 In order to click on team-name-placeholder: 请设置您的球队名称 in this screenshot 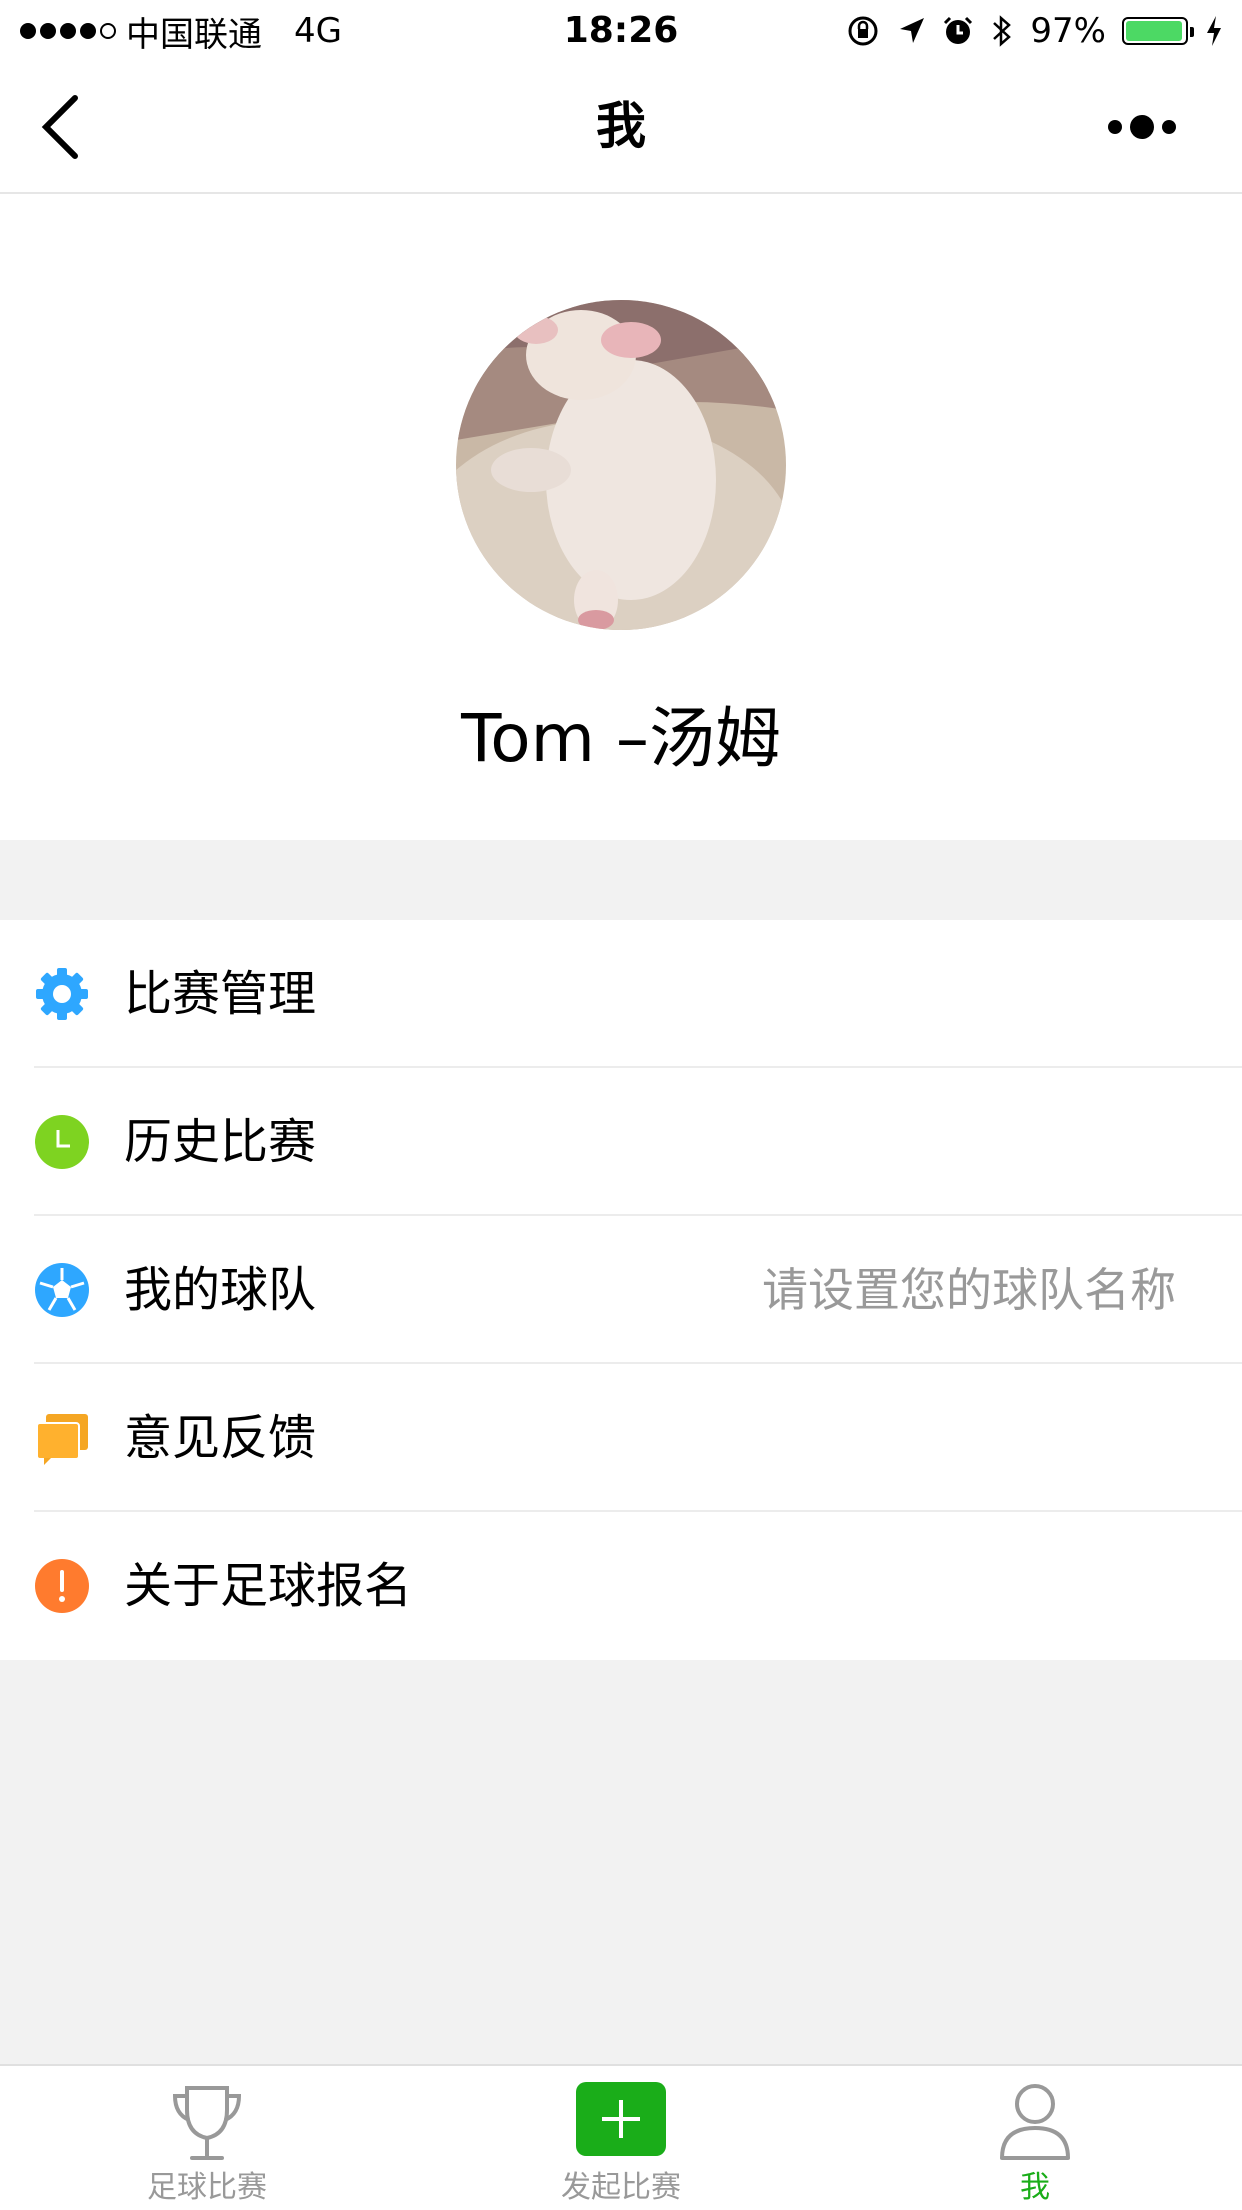, I will do `click(969, 1290)`.